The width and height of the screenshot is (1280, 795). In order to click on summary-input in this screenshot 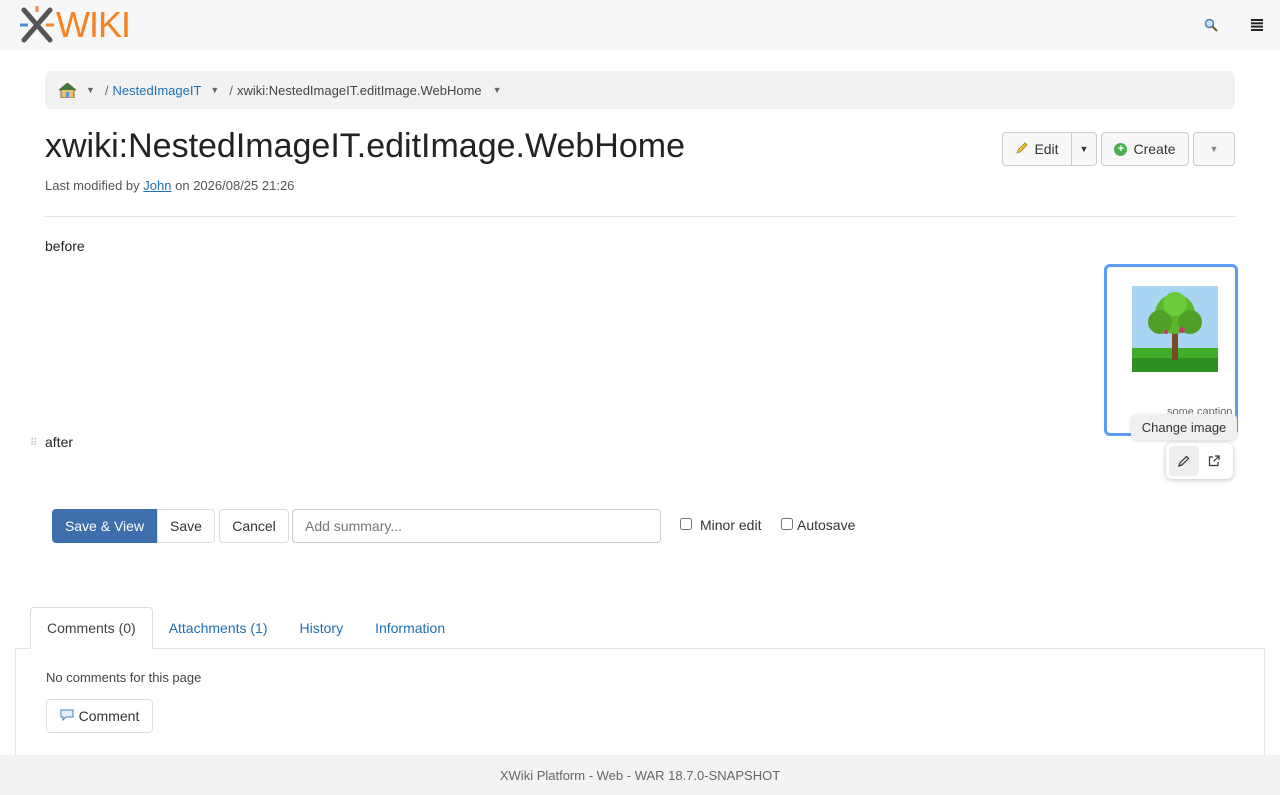, I will do `click(476, 526)`.